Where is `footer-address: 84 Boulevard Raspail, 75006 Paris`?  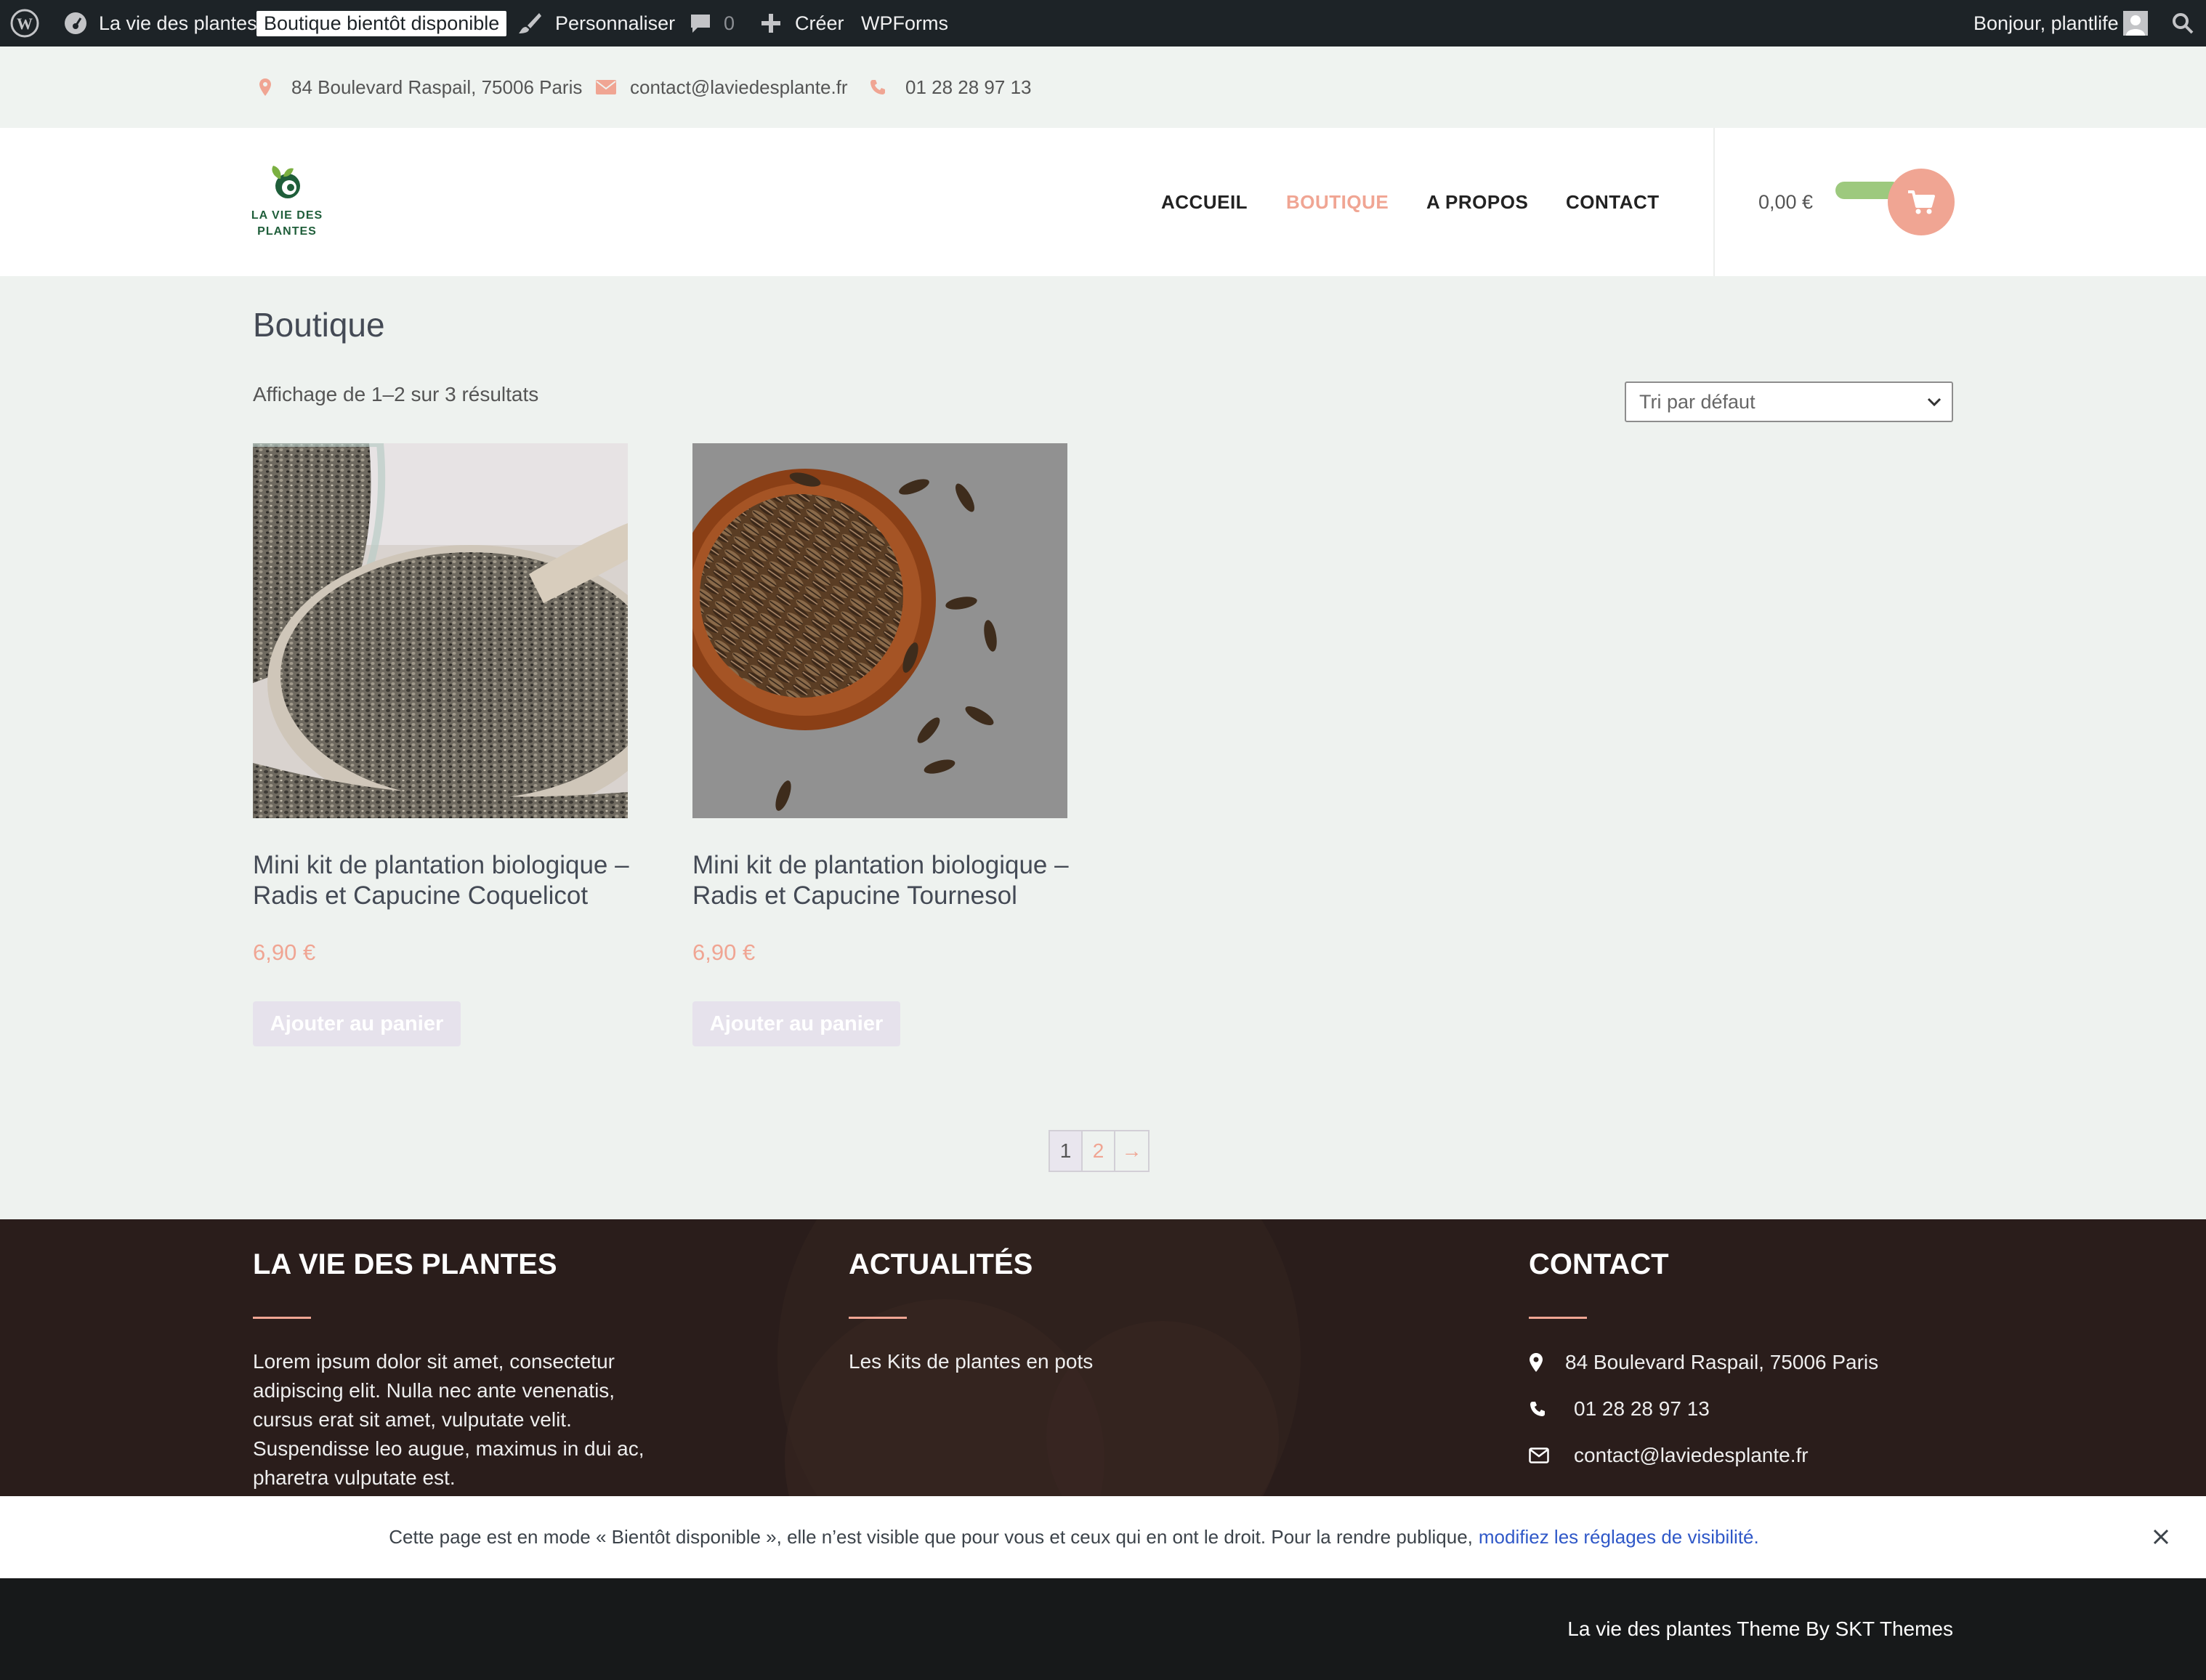 footer-address: 84 Boulevard Raspail, 75006 Paris is located at coordinates (1722, 1362).